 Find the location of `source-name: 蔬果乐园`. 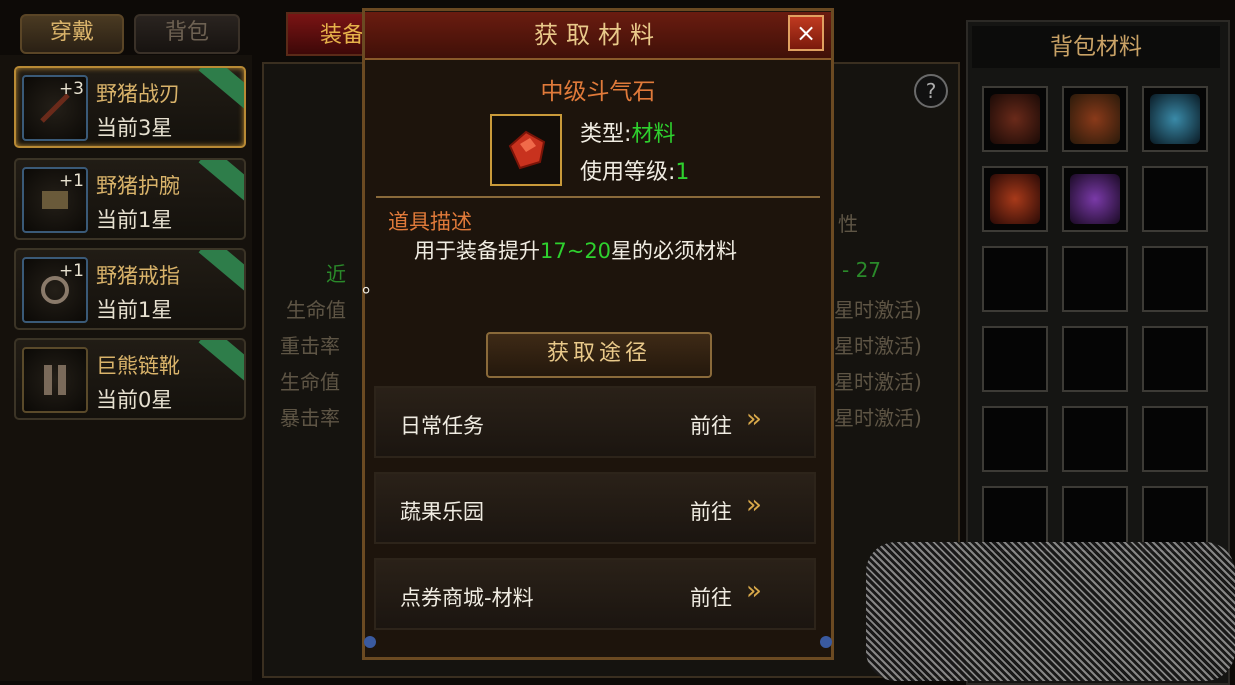

source-name: 蔬果乐园 is located at coordinates (442, 512).